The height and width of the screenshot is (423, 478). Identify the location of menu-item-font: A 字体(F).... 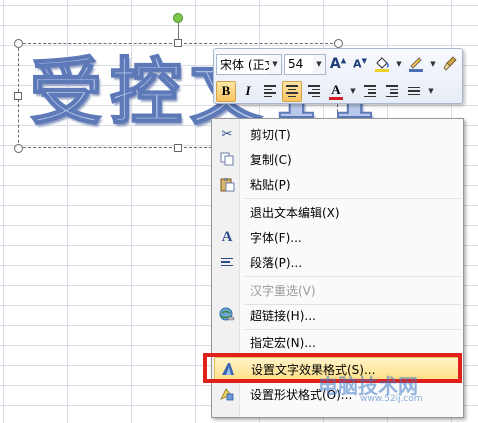
(338, 237).